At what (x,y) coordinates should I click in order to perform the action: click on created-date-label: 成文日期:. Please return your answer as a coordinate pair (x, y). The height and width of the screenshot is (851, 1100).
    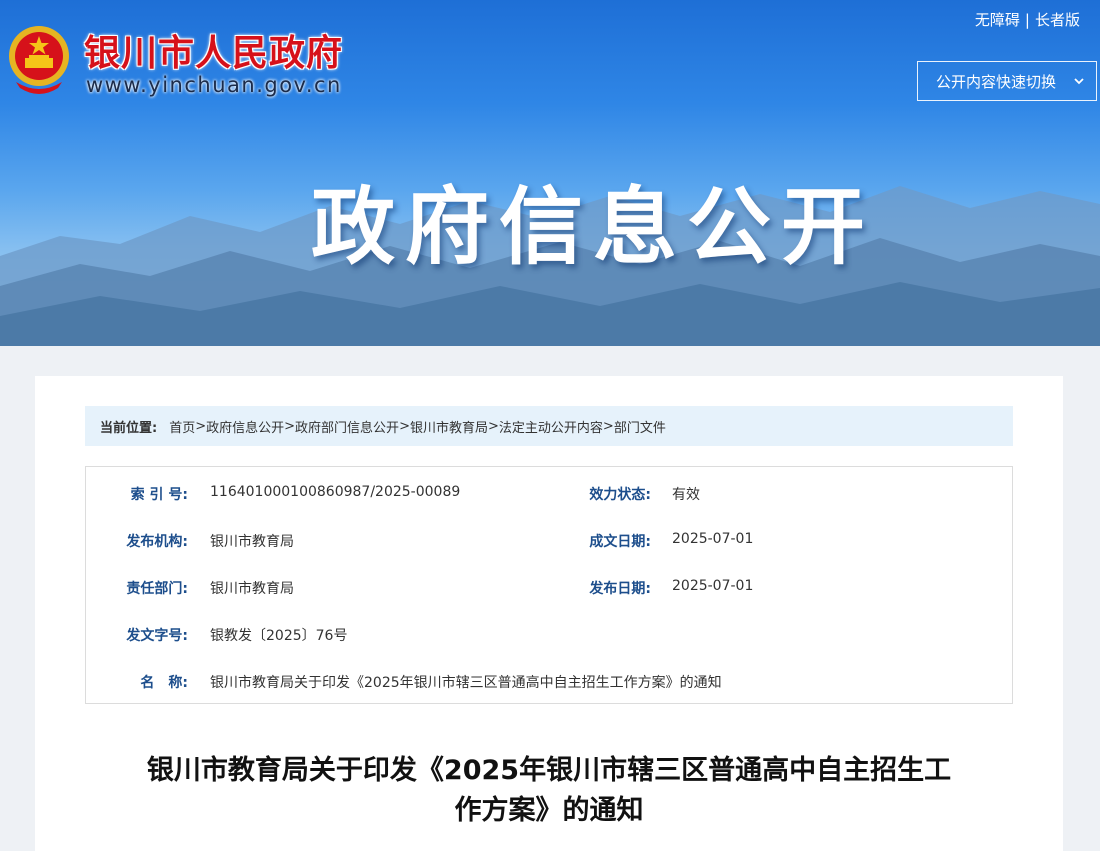
    Looking at the image, I should click on (620, 542).